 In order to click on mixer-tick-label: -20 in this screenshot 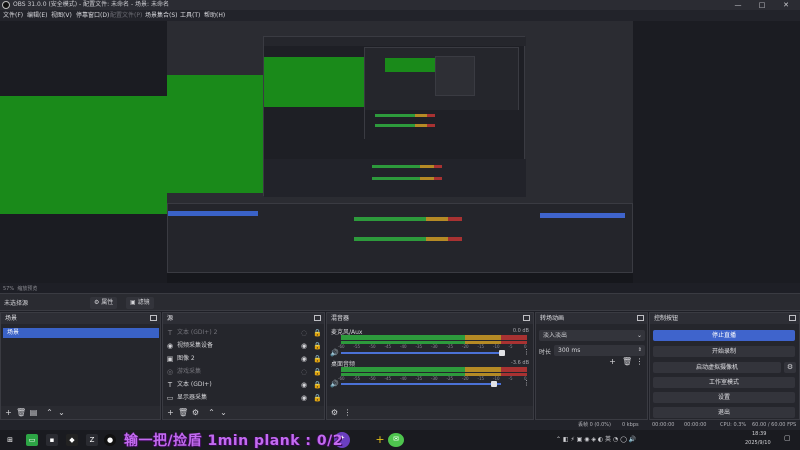, I will do `click(465, 378)`.